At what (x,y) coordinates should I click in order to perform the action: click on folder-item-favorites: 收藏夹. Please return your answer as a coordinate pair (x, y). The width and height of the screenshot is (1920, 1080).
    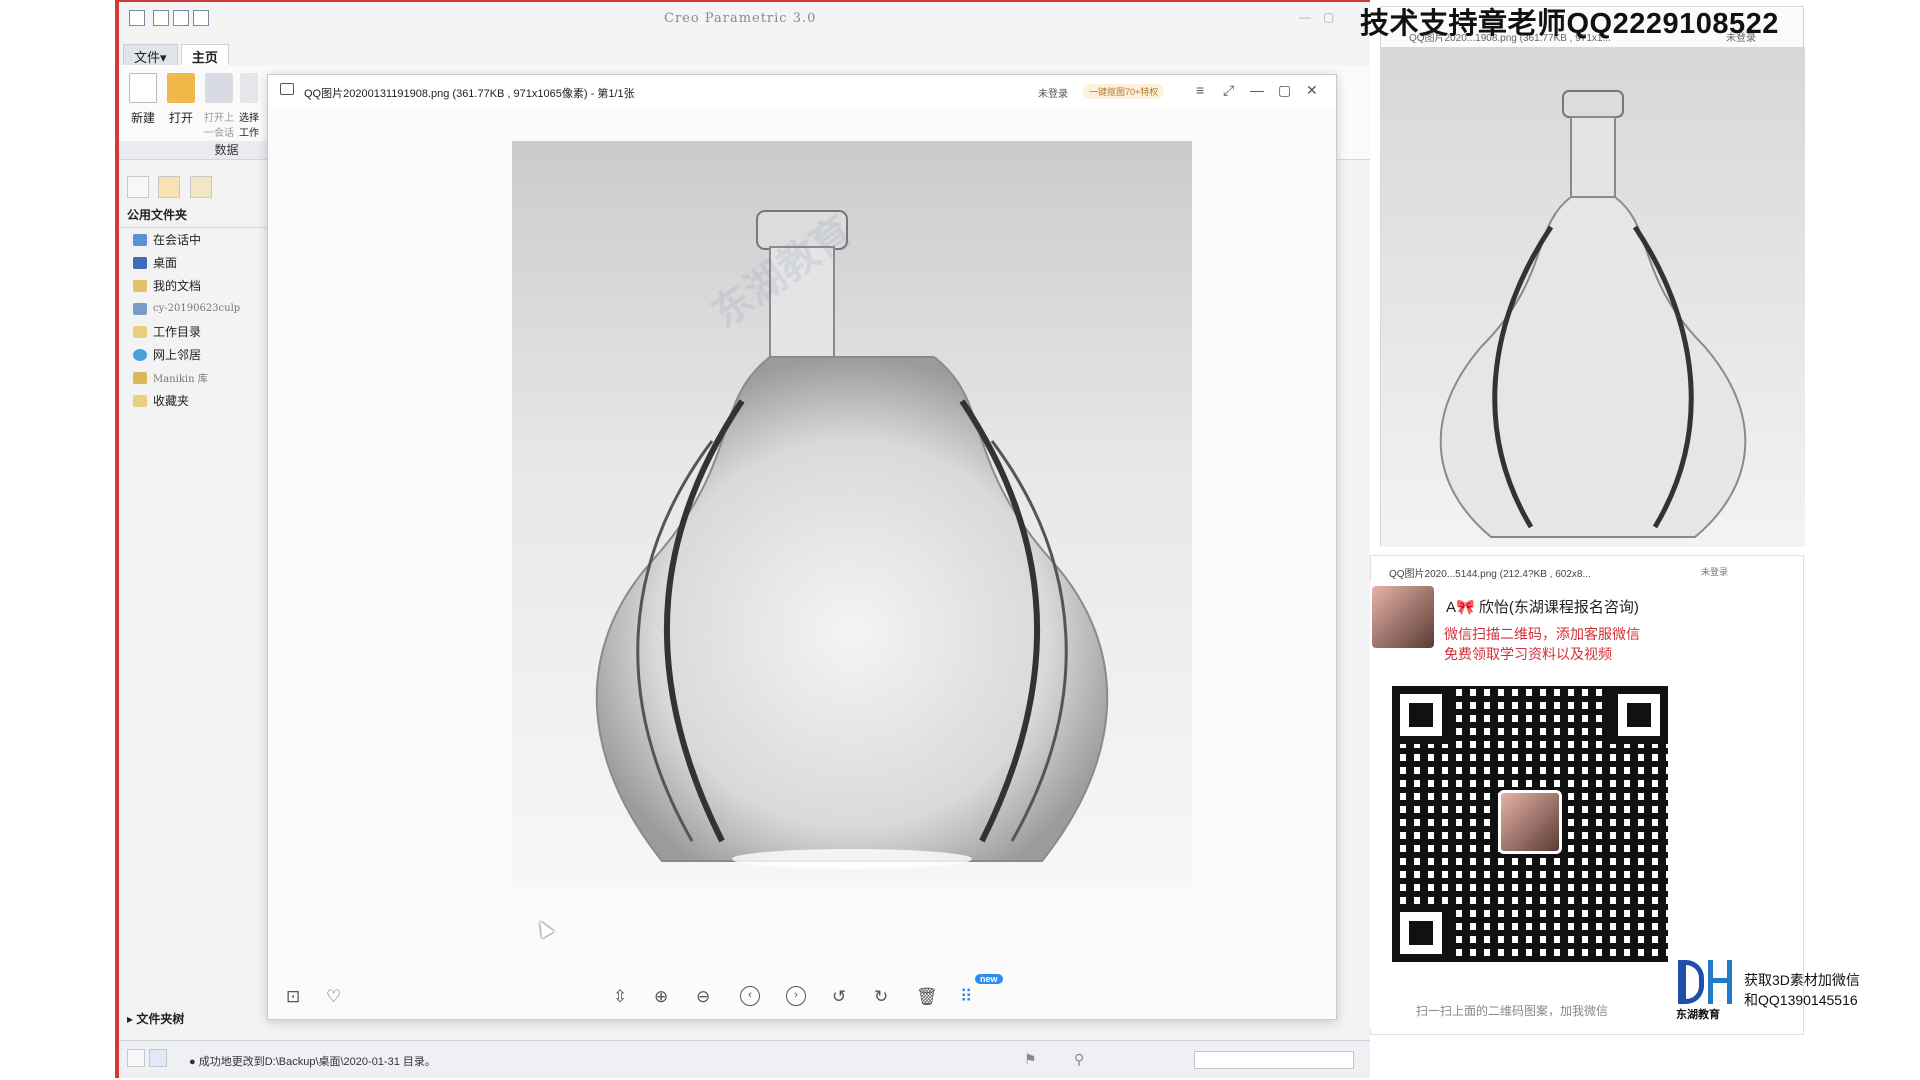
    Looking at the image, I should click on (194, 400).